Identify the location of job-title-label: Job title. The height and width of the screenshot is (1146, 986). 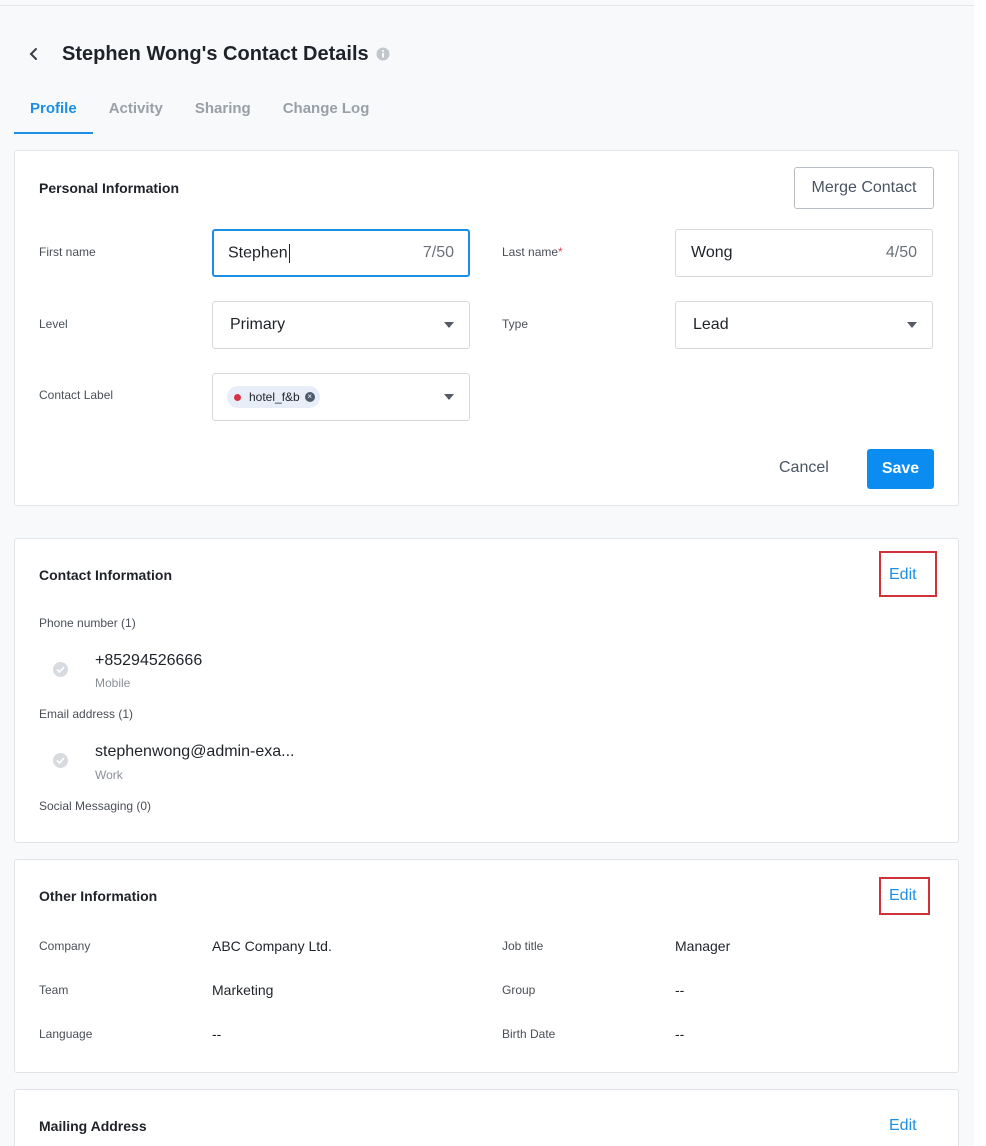
(523, 946).